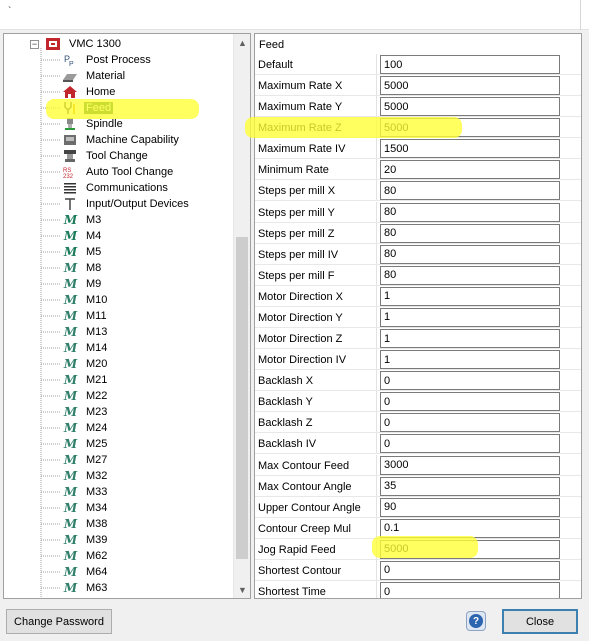  Describe the element at coordinates (85, 540) in the screenshot. I see `tree-item-m39: M M39` at that location.